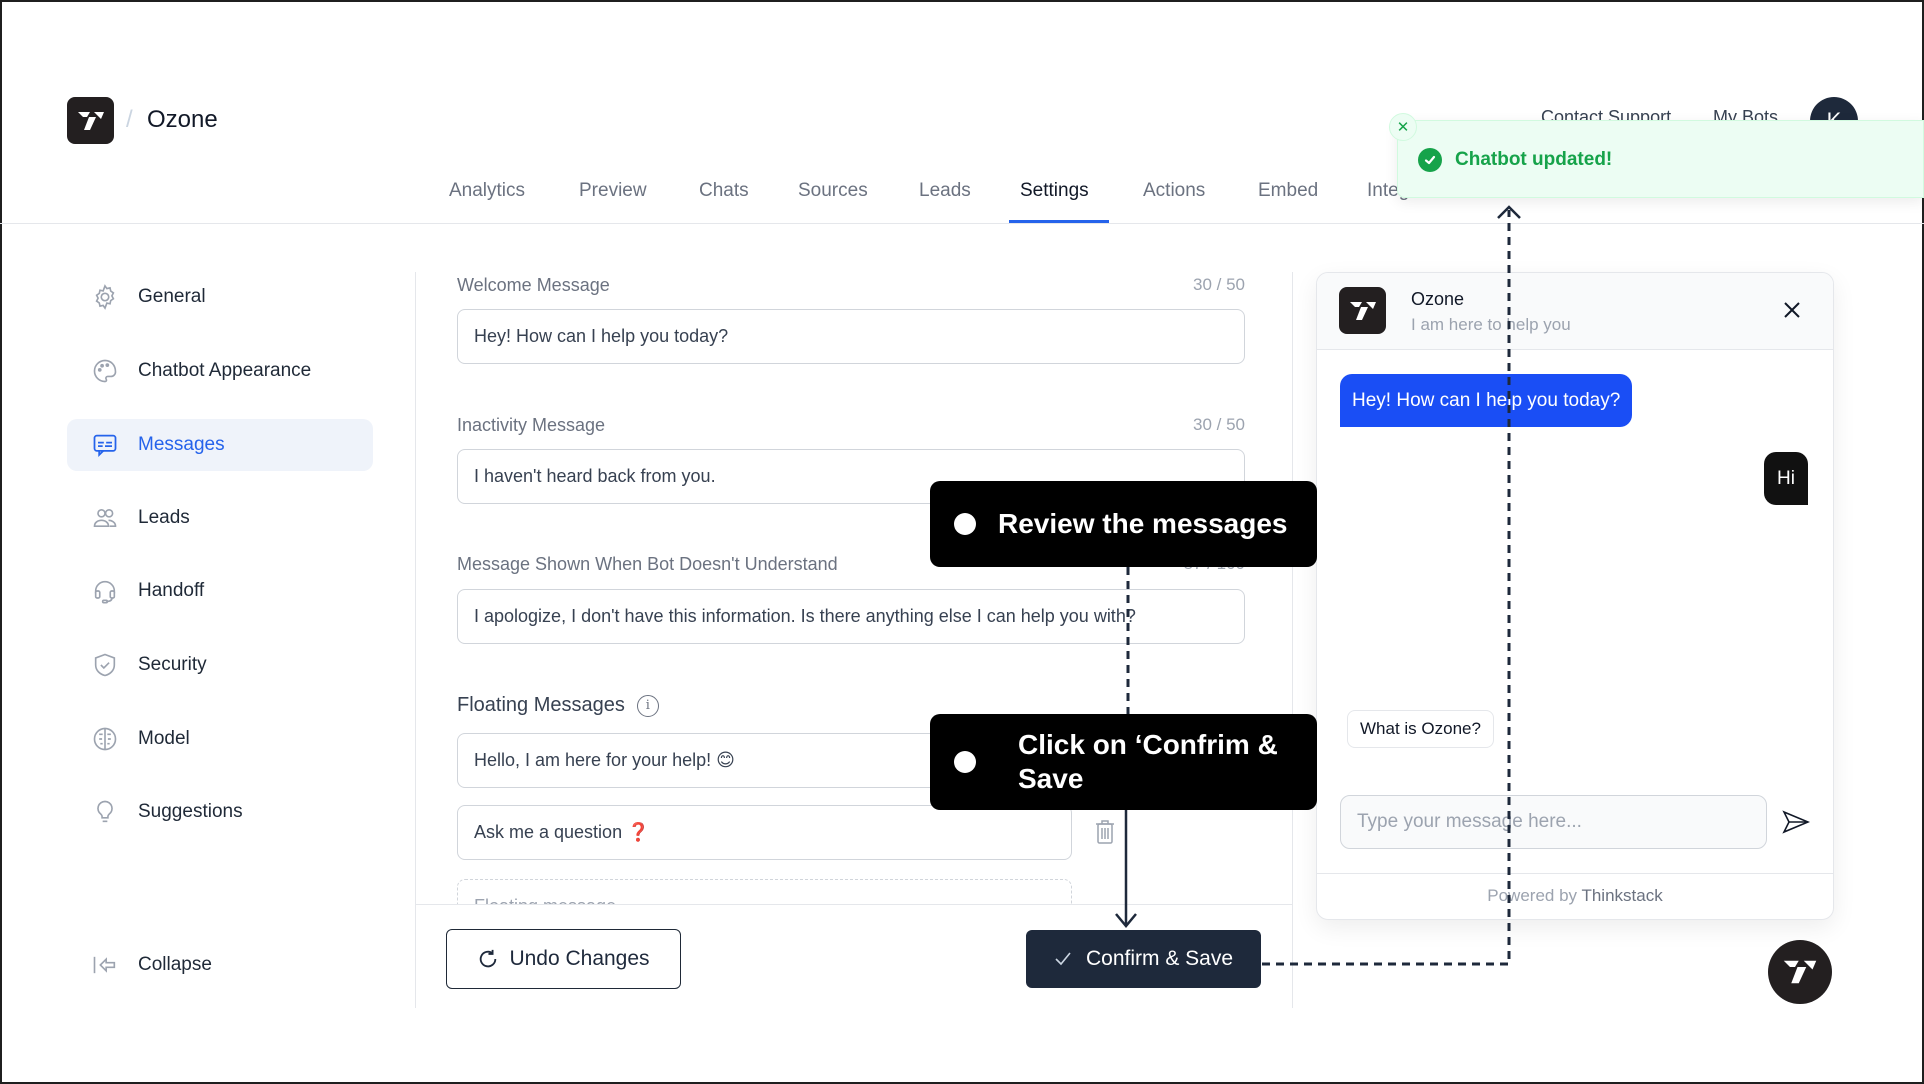  Describe the element at coordinates (105, 445) in the screenshot. I see `message-icon` at that location.